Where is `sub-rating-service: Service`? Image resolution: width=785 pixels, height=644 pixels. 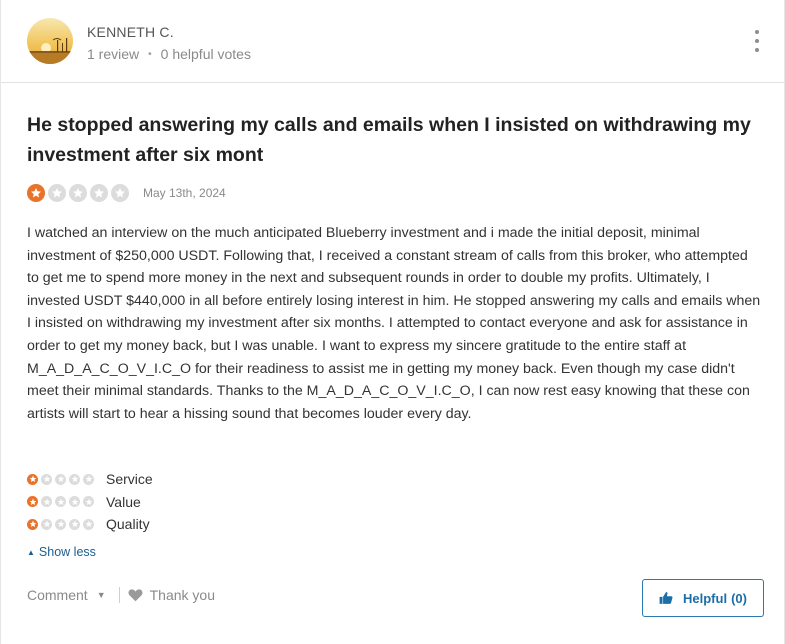
sub-rating-service: Service is located at coordinates (90, 479).